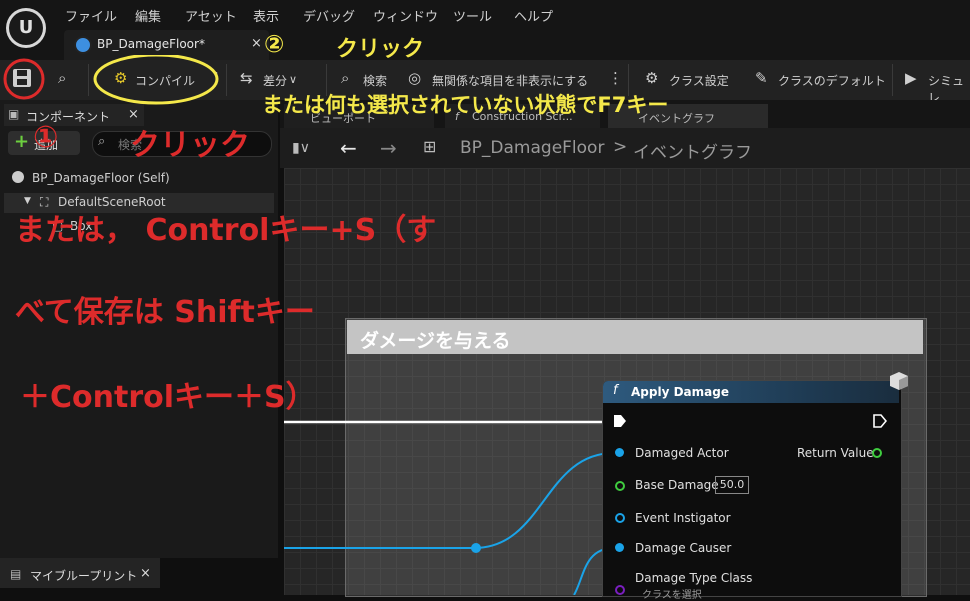 This screenshot has width=970, height=601. Describe the element at coordinates (672, 593) in the screenshot. I see `class-select-dropdown: クラスを選択` at that location.